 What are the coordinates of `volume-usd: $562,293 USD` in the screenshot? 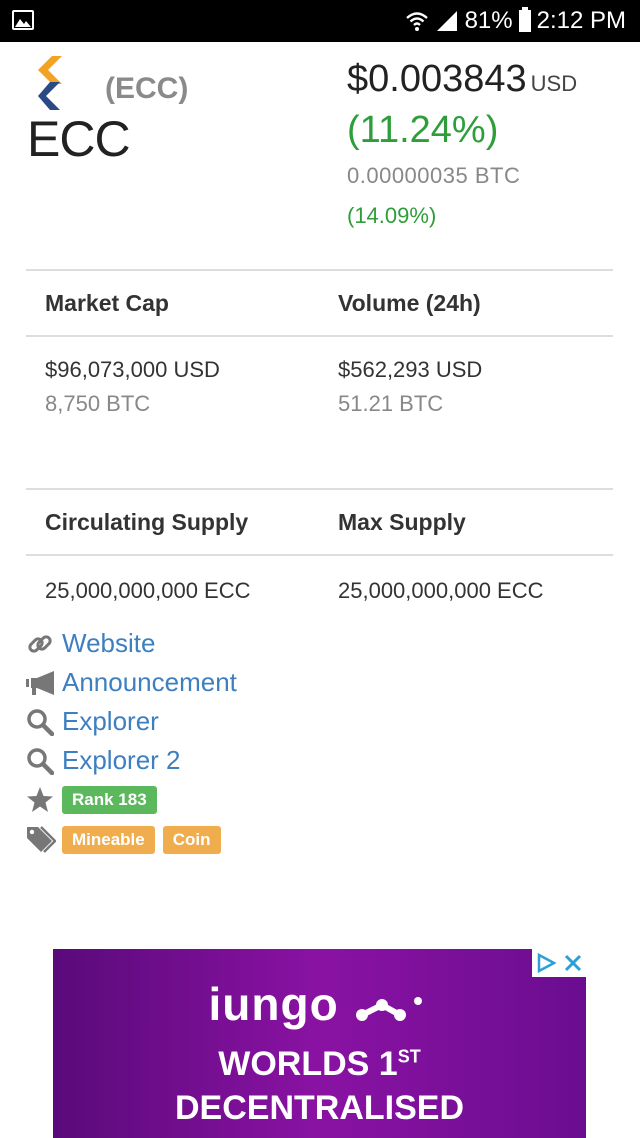 It's located at (410, 369).